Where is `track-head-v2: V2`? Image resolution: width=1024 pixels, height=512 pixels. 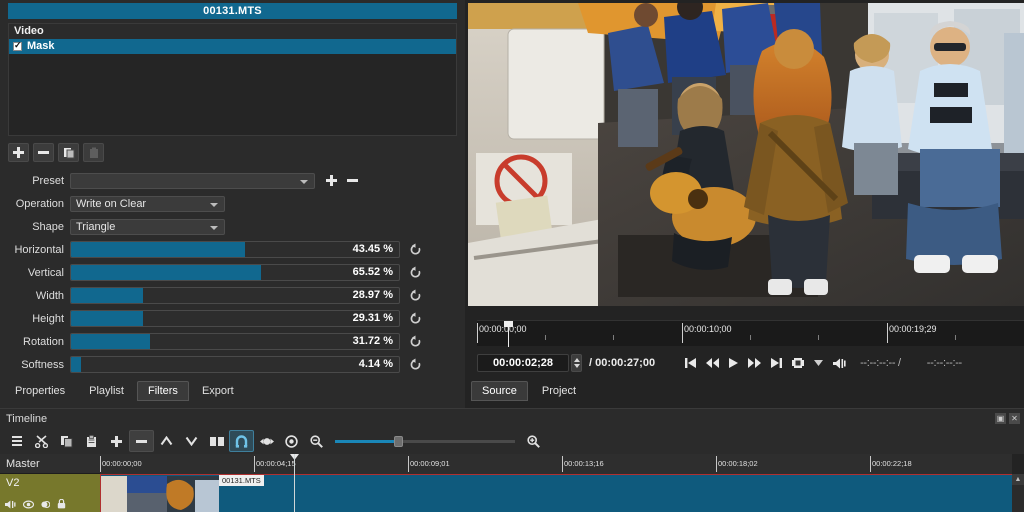 track-head-v2: V2 is located at coordinates (50, 493).